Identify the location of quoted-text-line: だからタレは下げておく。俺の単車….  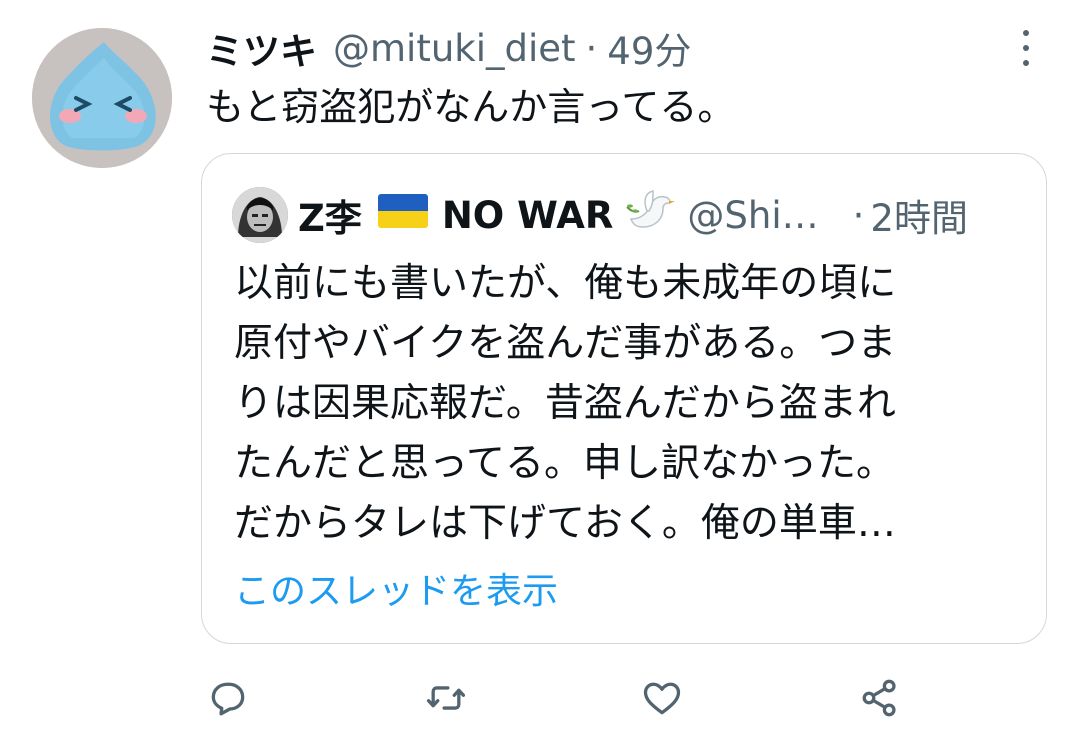
(565, 523).